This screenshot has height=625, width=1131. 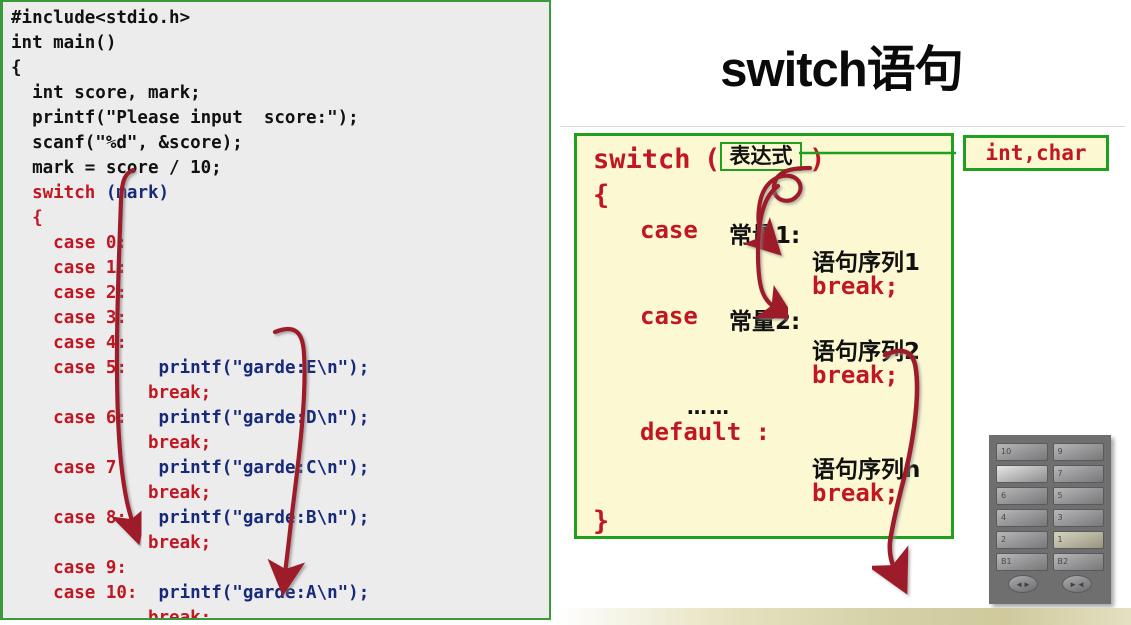 What do you see at coordinates (101, 18) in the screenshot?
I see `code-token: #include<stdio.h>` at bounding box center [101, 18].